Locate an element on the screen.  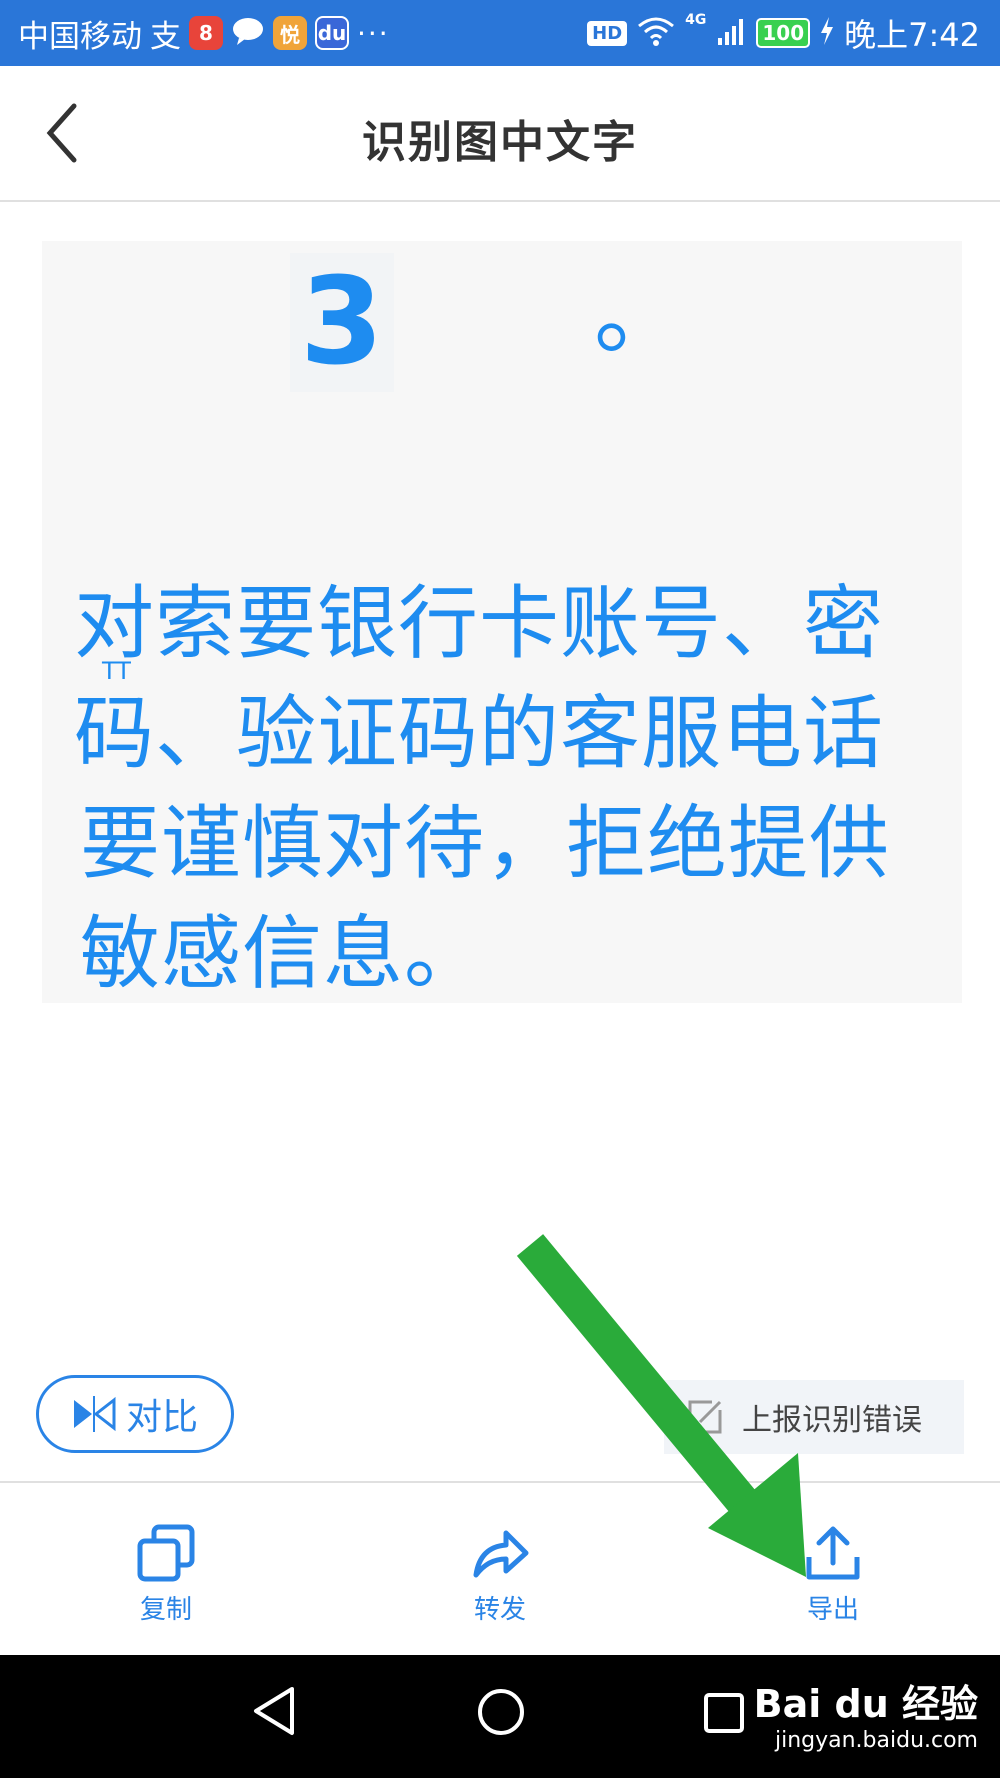
page-title: 识别图中文字 is located at coordinates (500, 142).